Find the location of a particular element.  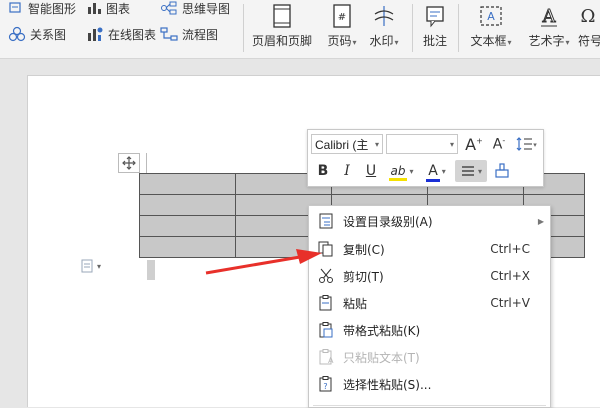

symbol-button: Ω 符号 is located at coordinates (589, 25).